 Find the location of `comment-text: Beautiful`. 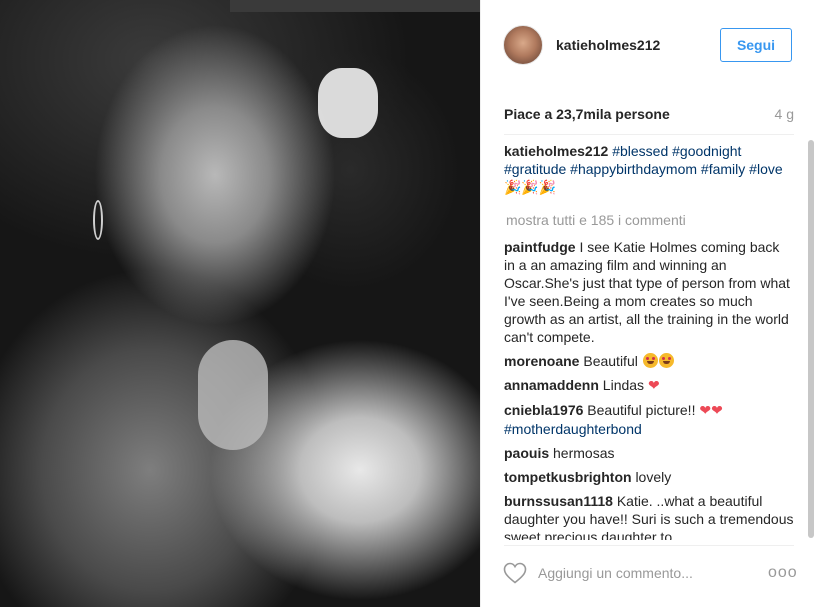

comment-text: Beautiful is located at coordinates (610, 361).